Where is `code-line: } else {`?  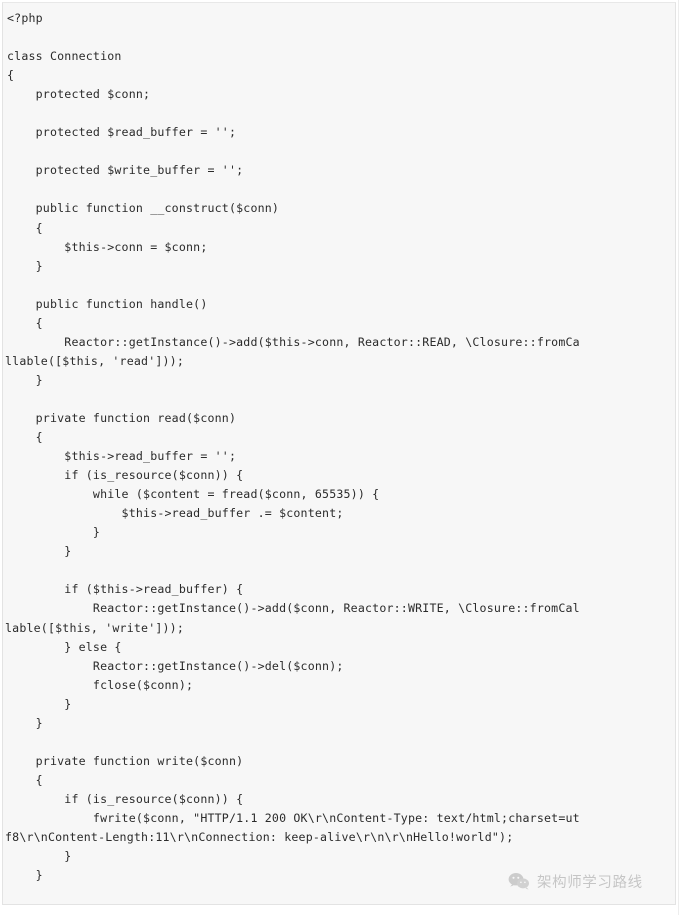
code-line: } else { is located at coordinates (64, 646).